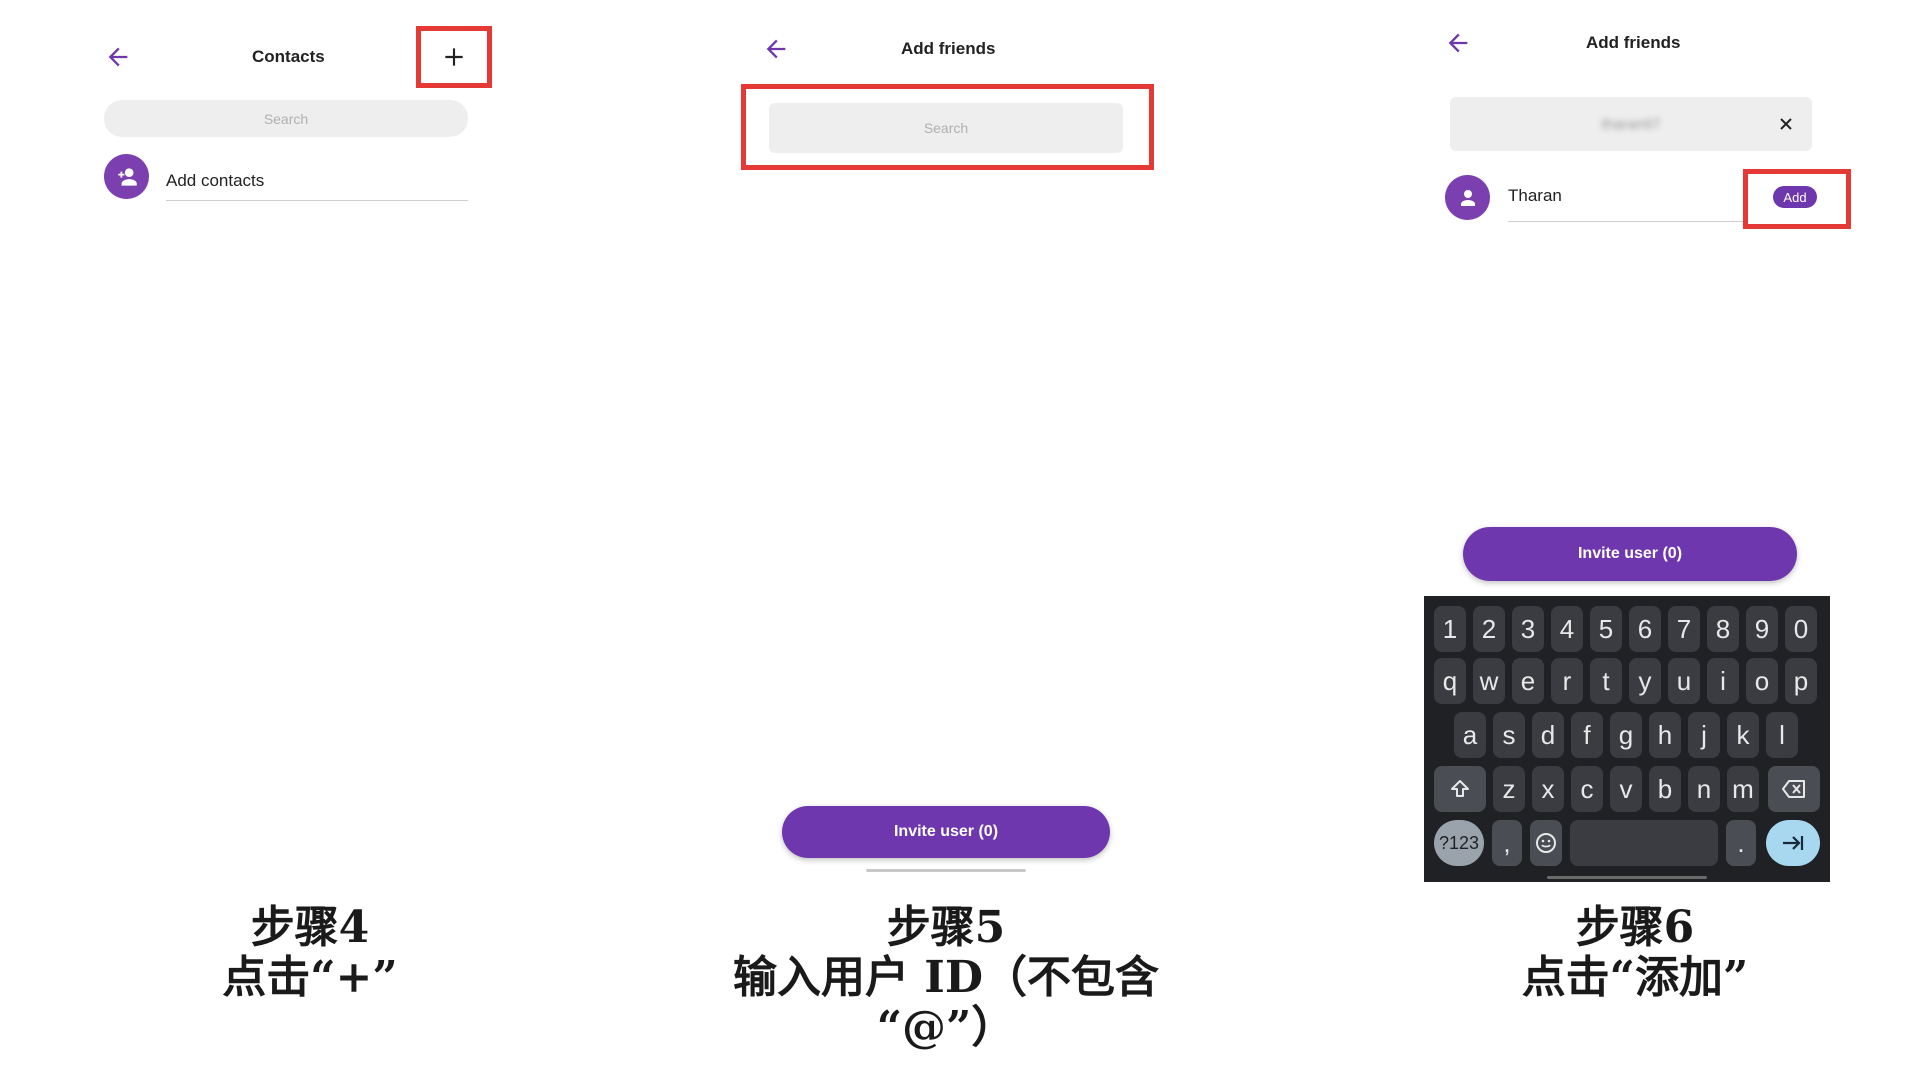  Describe the element at coordinates (1645, 681) in the screenshot. I see `key-y: y` at that location.